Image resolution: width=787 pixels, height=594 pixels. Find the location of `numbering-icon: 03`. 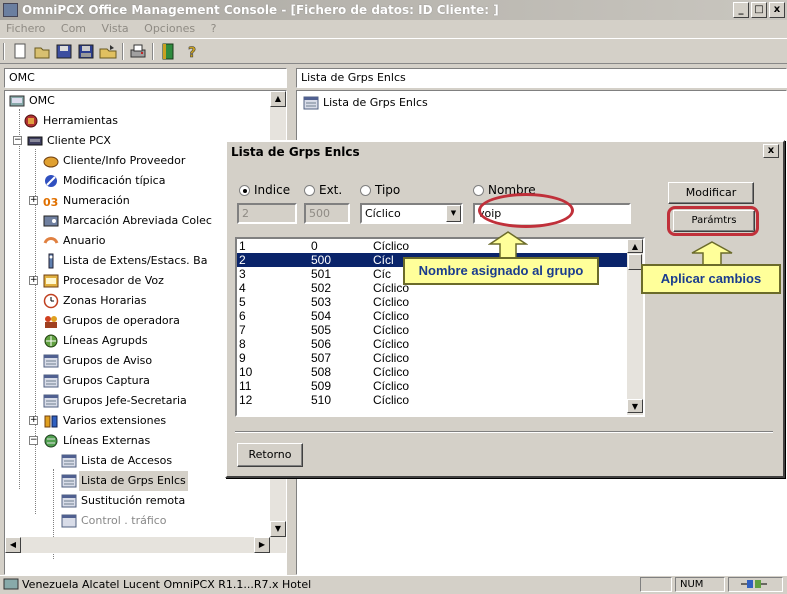

numbering-icon: 03 is located at coordinates (50, 202).